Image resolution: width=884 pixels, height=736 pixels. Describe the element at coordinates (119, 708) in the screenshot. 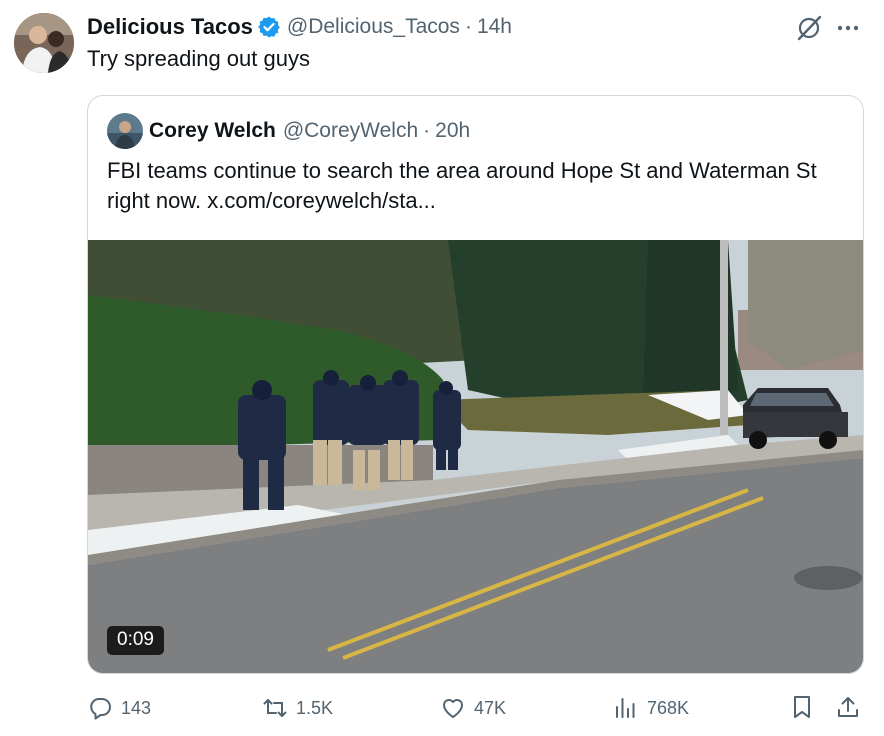

I see `reply-button: 143` at that location.